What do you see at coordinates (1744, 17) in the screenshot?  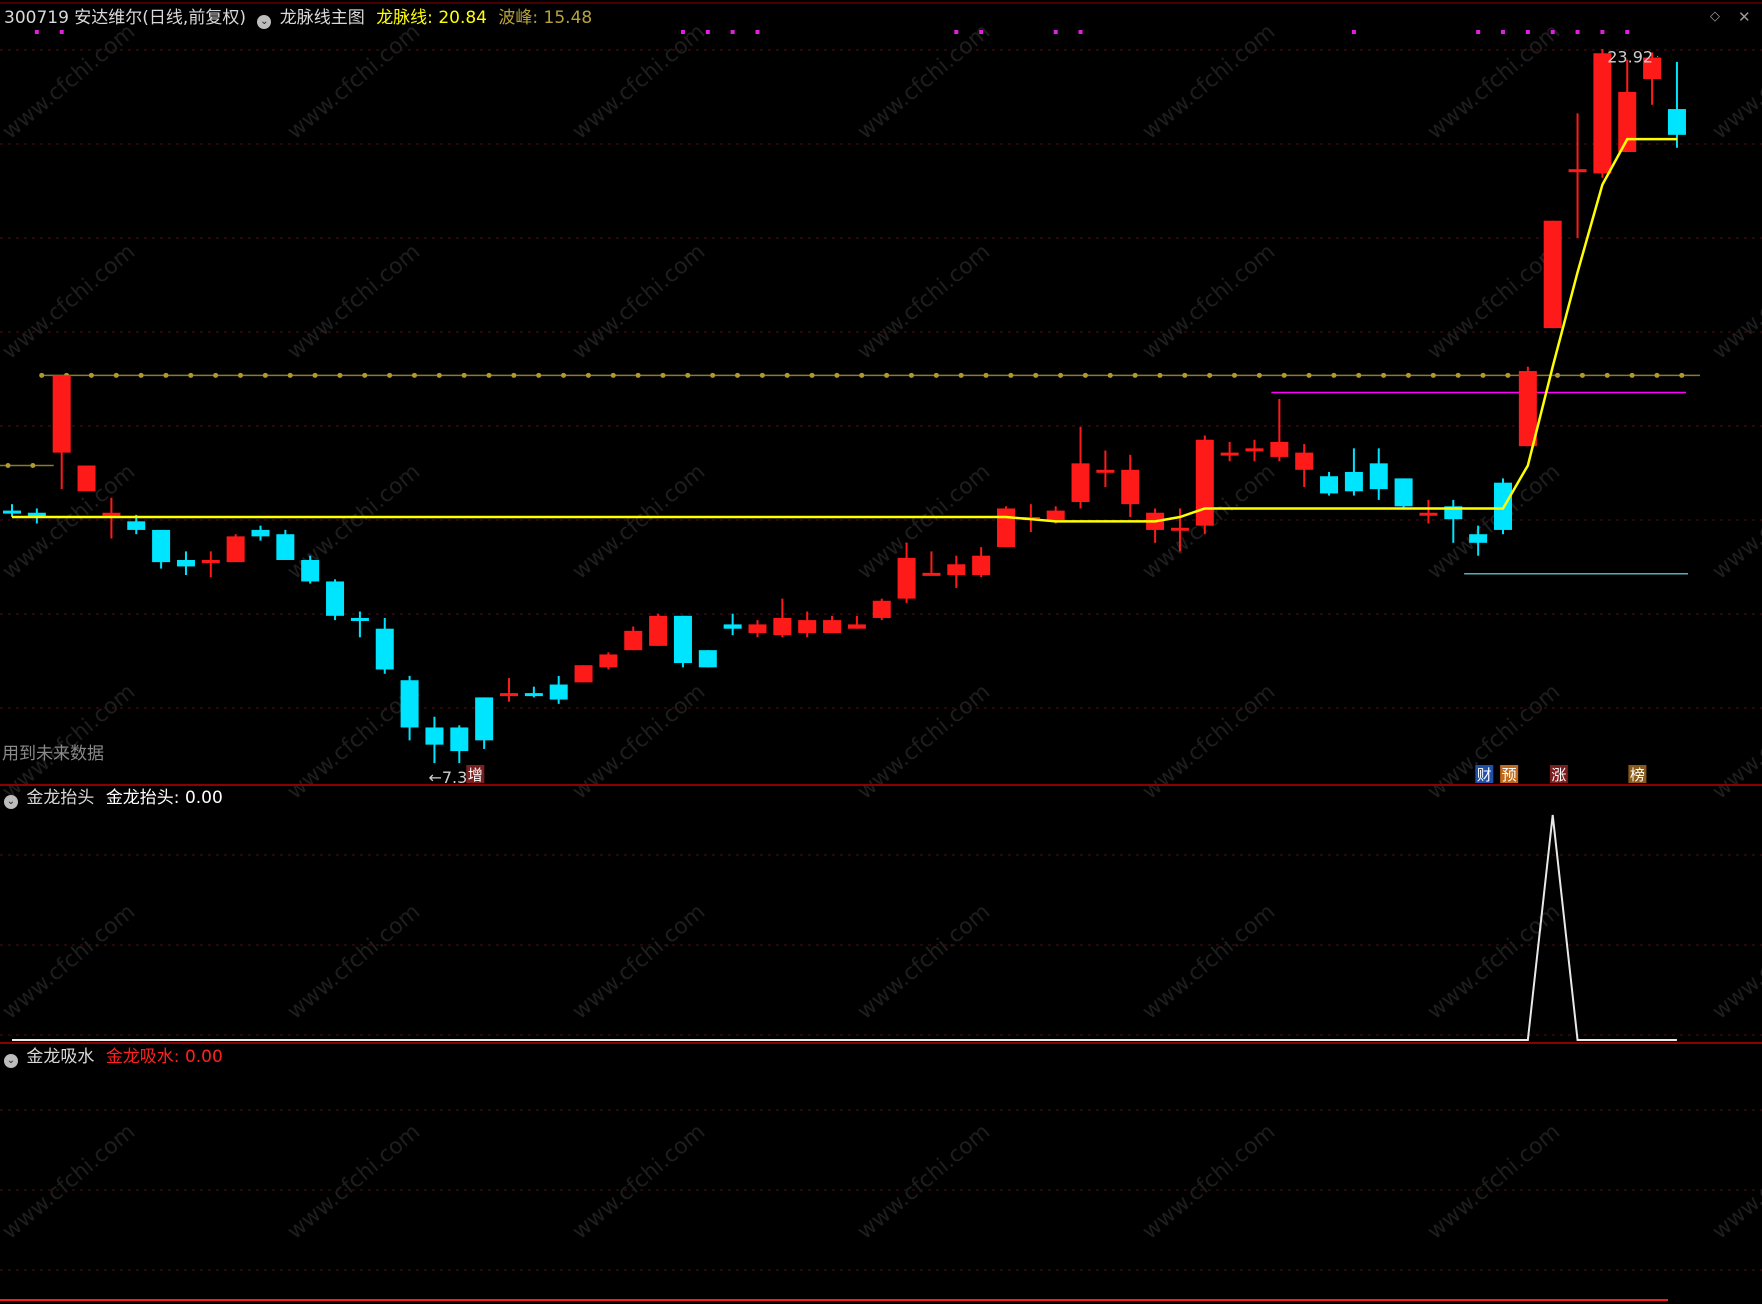 I see `close-icon: ✕` at bounding box center [1744, 17].